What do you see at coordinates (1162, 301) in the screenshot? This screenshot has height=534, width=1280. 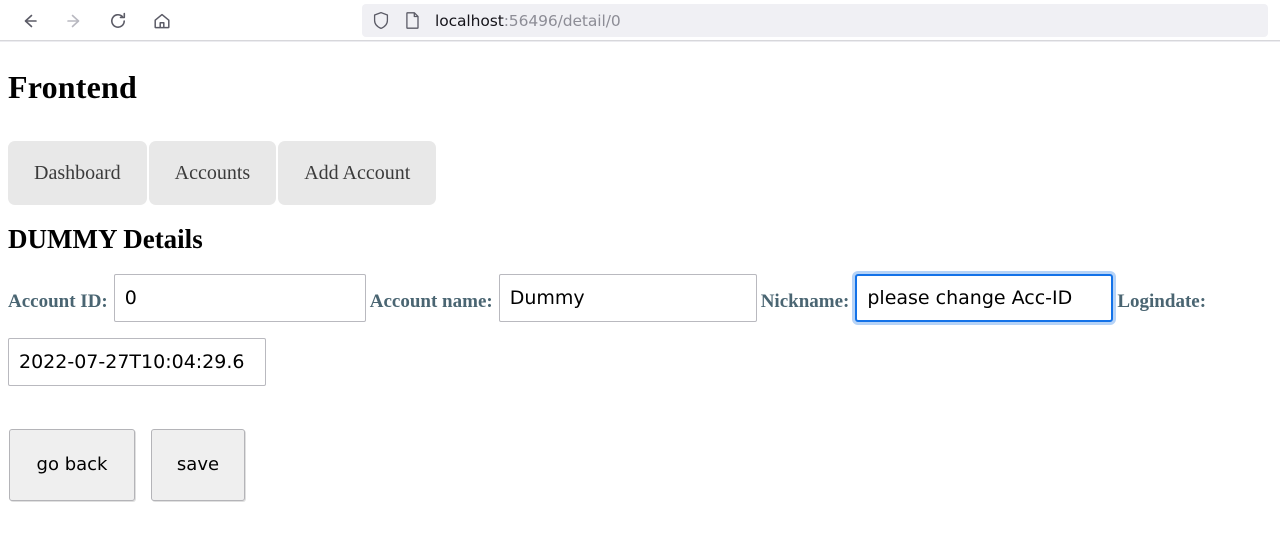 I see `logindate-label: Logindate:` at bounding box center [1162, 301].